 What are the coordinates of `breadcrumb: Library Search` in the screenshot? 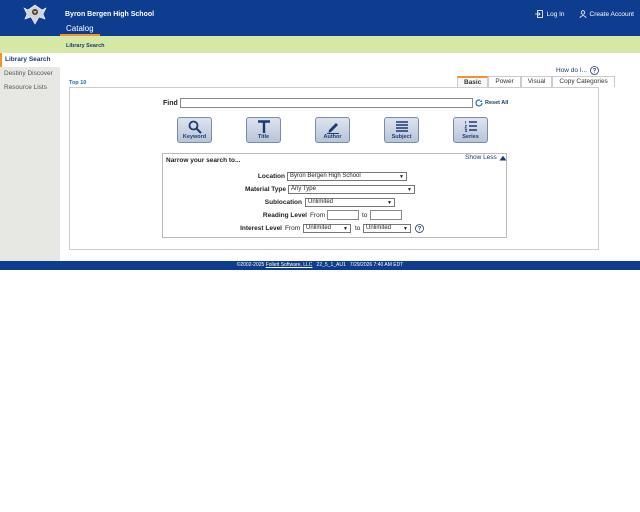 It's located at (85, 46).